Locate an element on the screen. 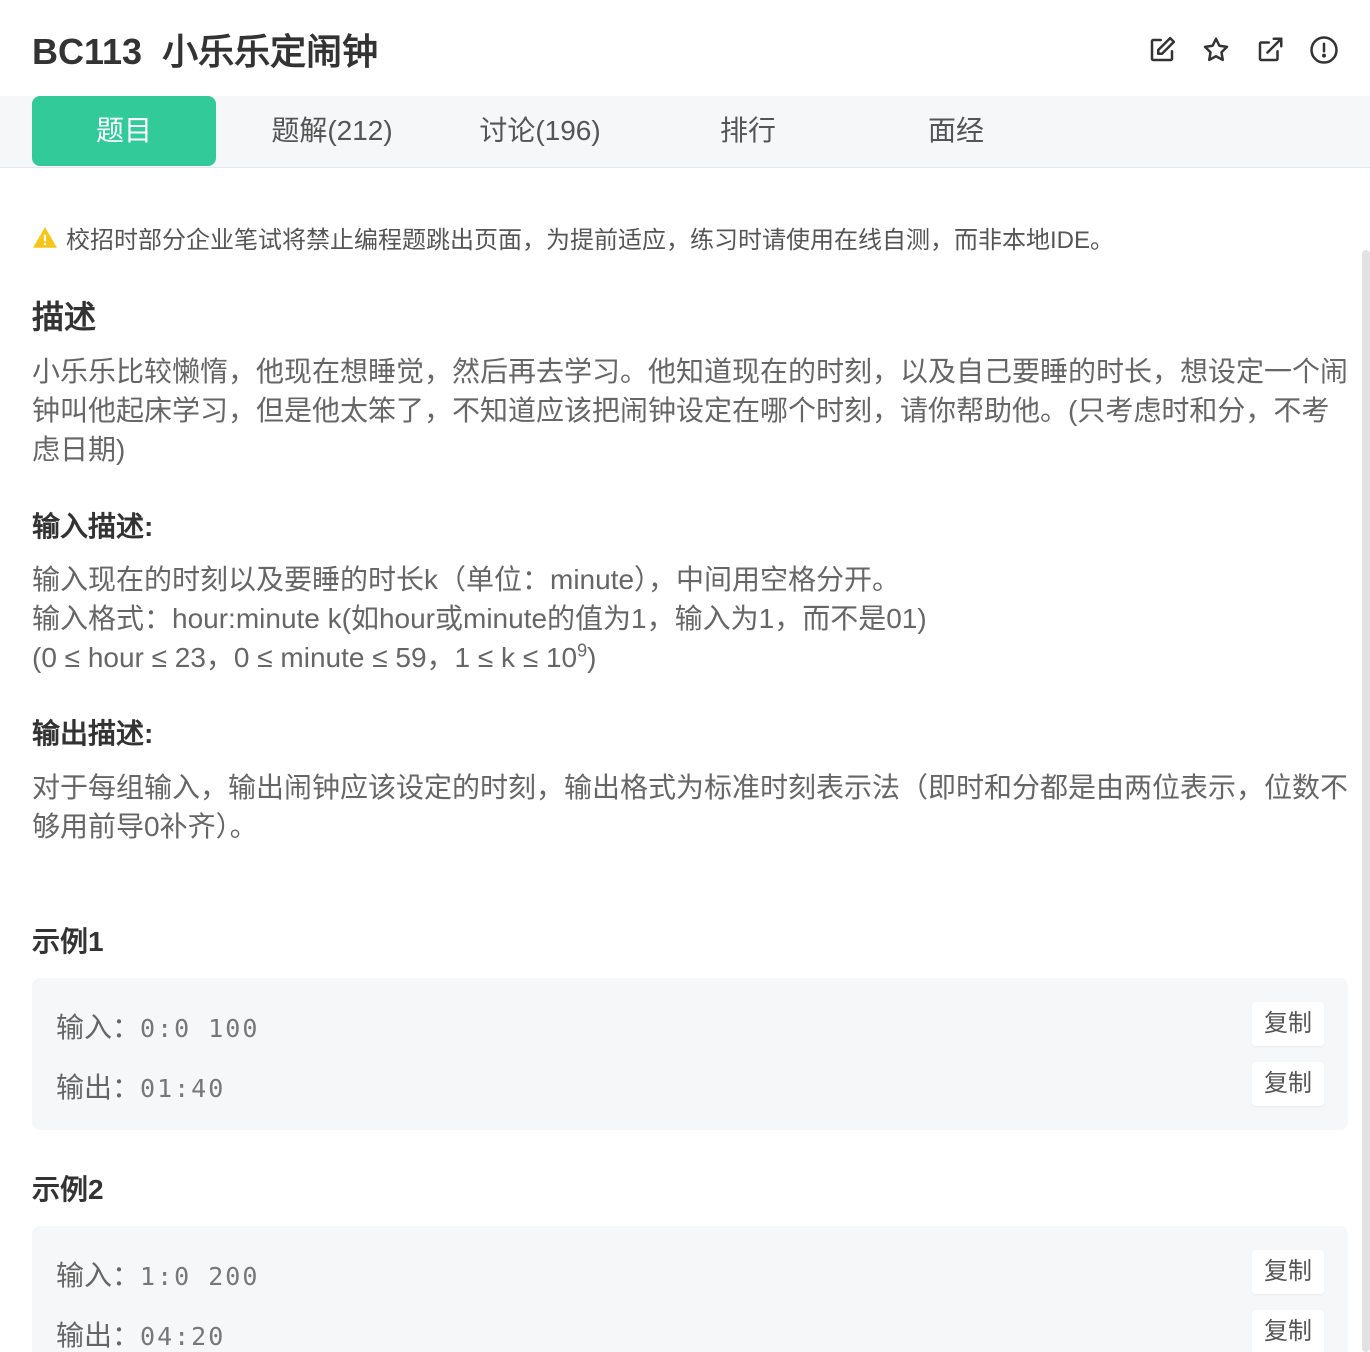  vertical-scrollbar is located at coordinates (1366, 801).